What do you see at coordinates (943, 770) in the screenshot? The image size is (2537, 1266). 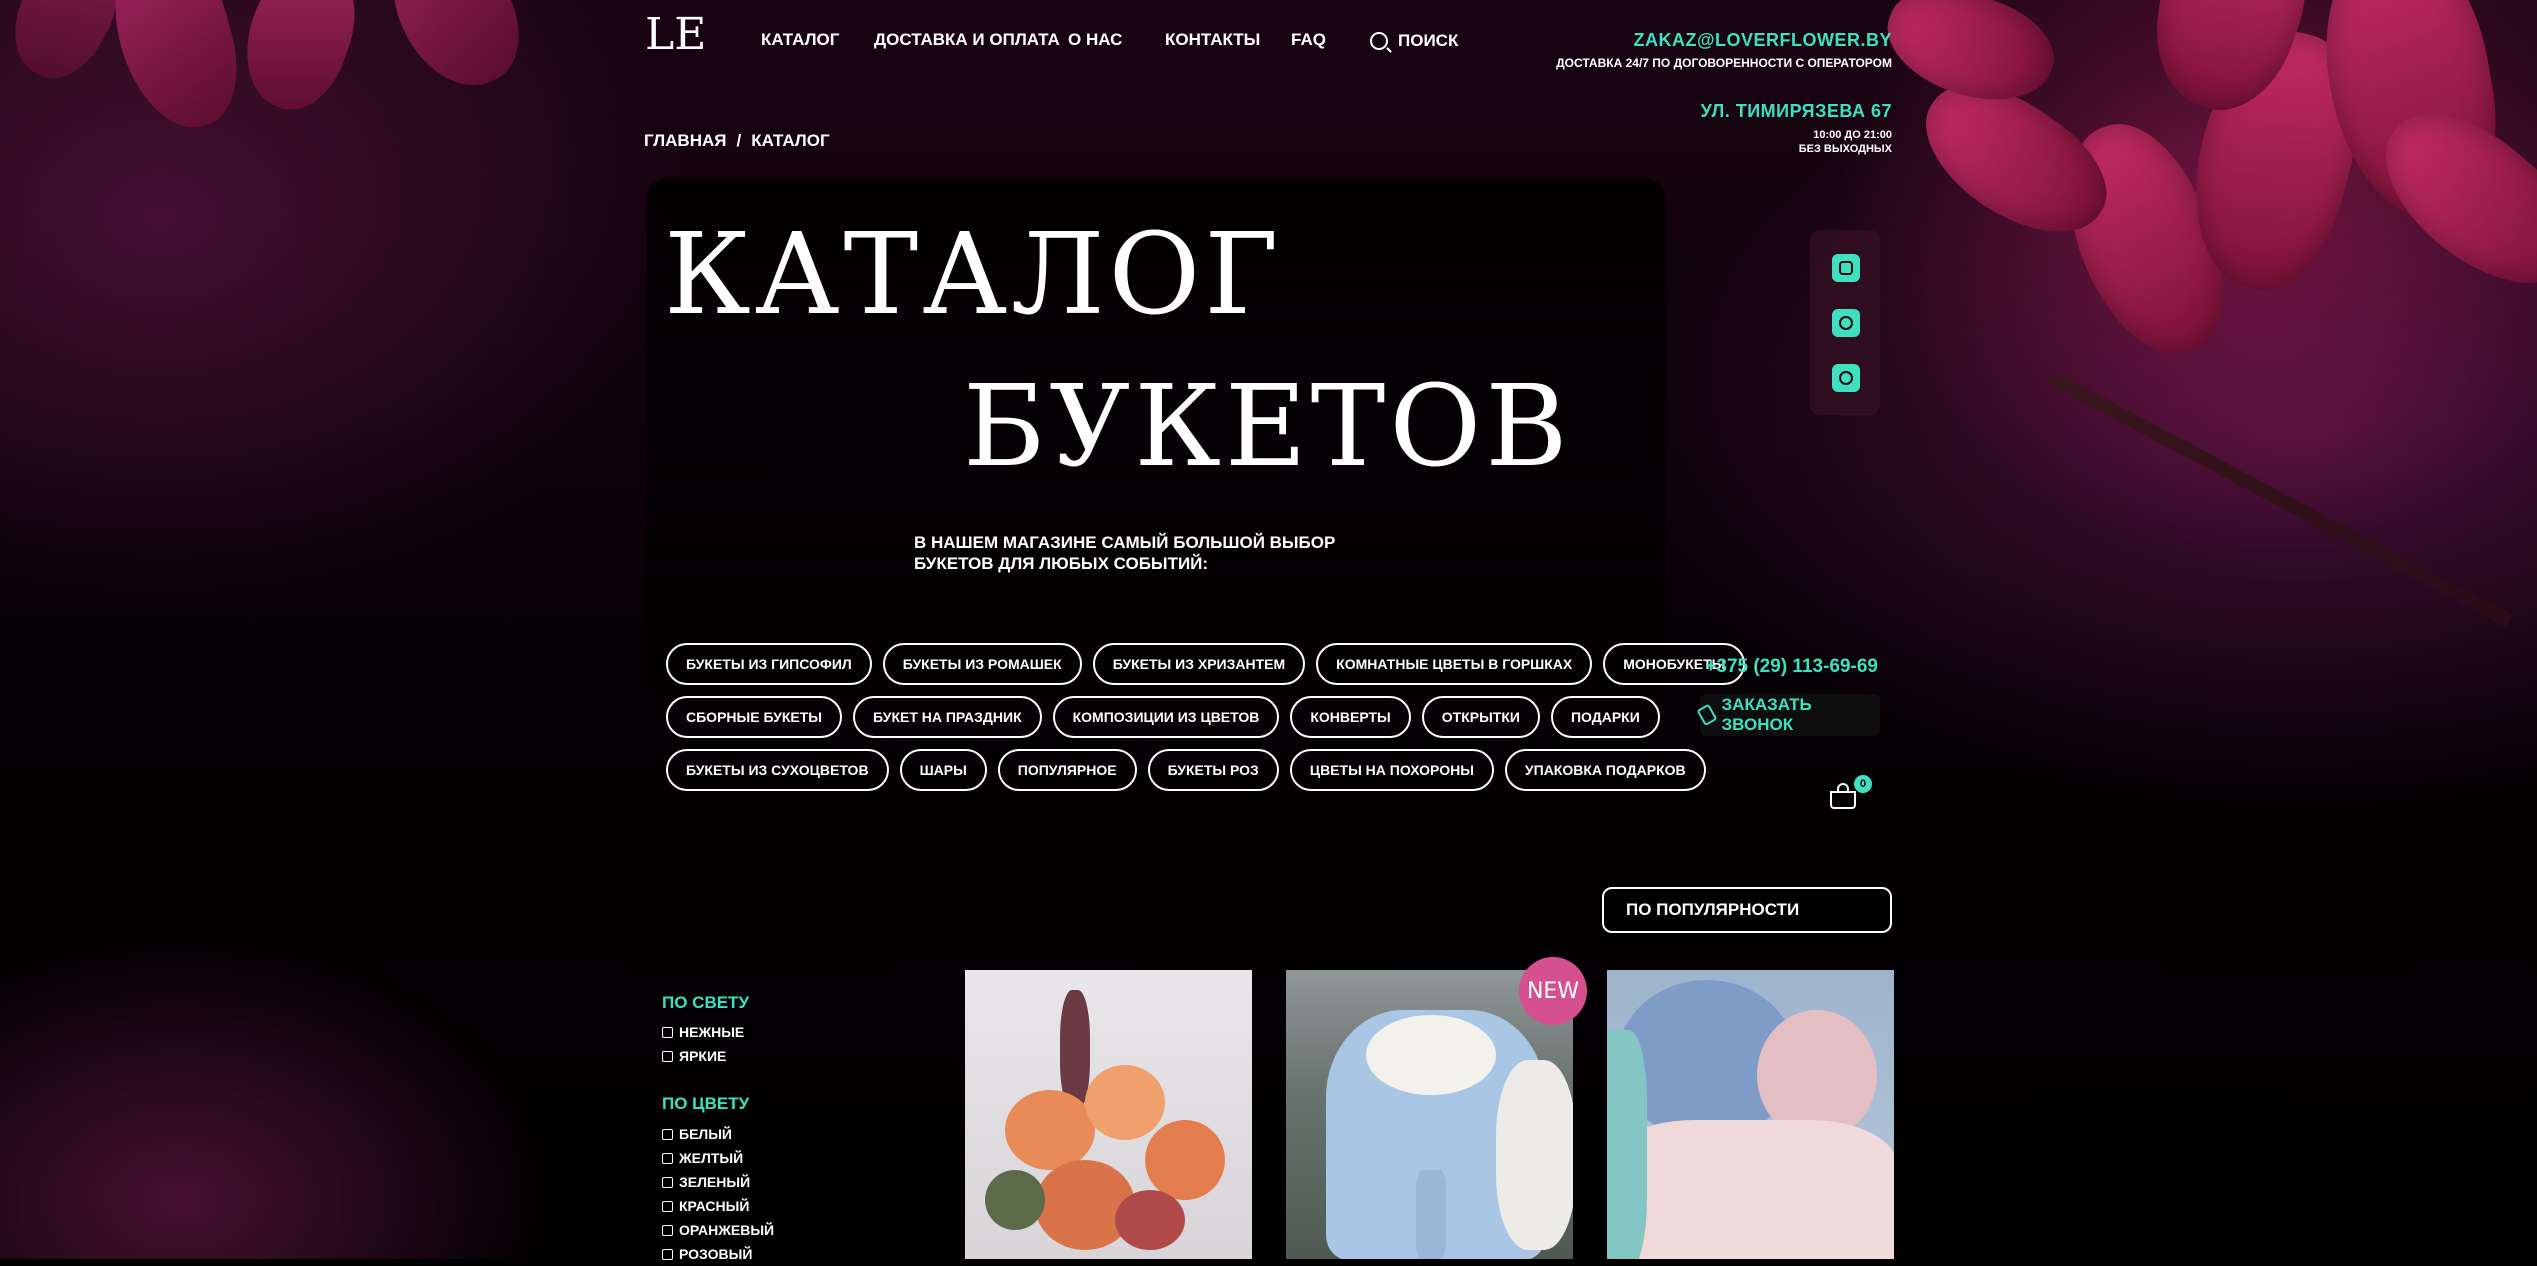 I see `category-chip: ШАРЫ` at bounding box center [943, 770].